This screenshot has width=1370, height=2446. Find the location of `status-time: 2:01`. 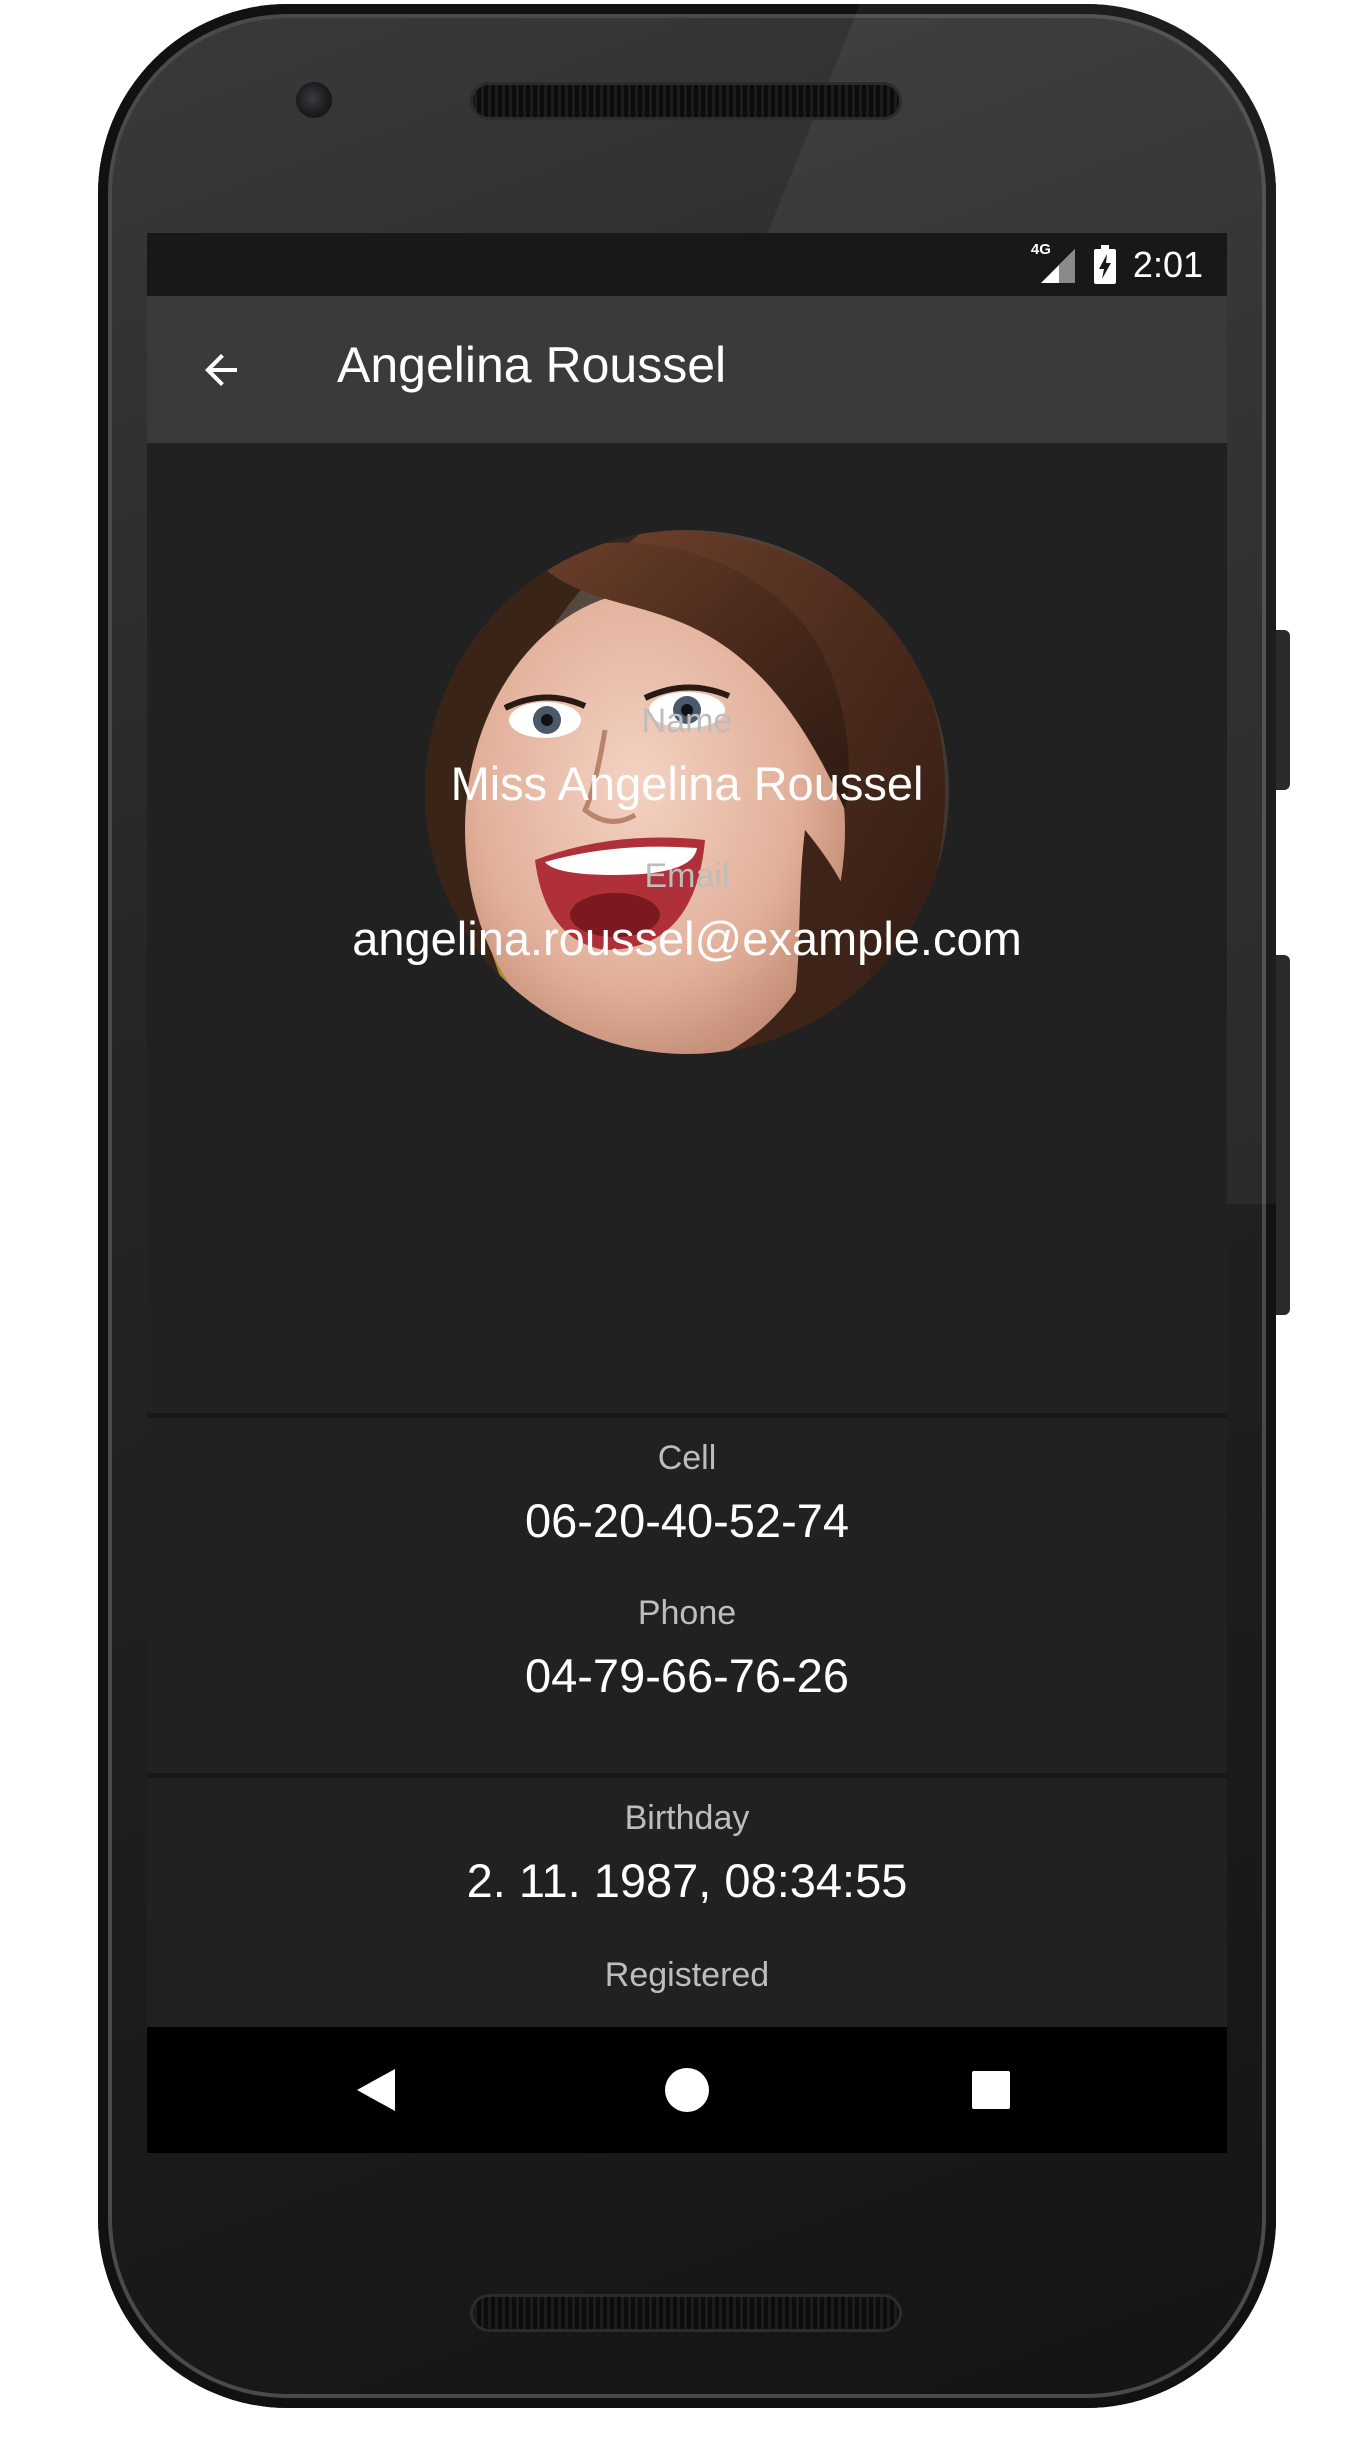

status-time: 2:01 is located at coordinates (1167, 264).